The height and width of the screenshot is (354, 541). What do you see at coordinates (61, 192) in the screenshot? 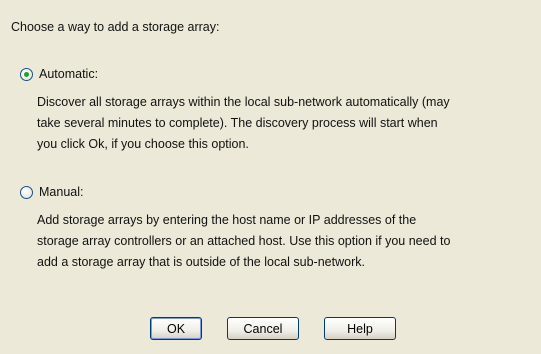
I see `manual-label: Manual:` at bounding box center [61, 192].